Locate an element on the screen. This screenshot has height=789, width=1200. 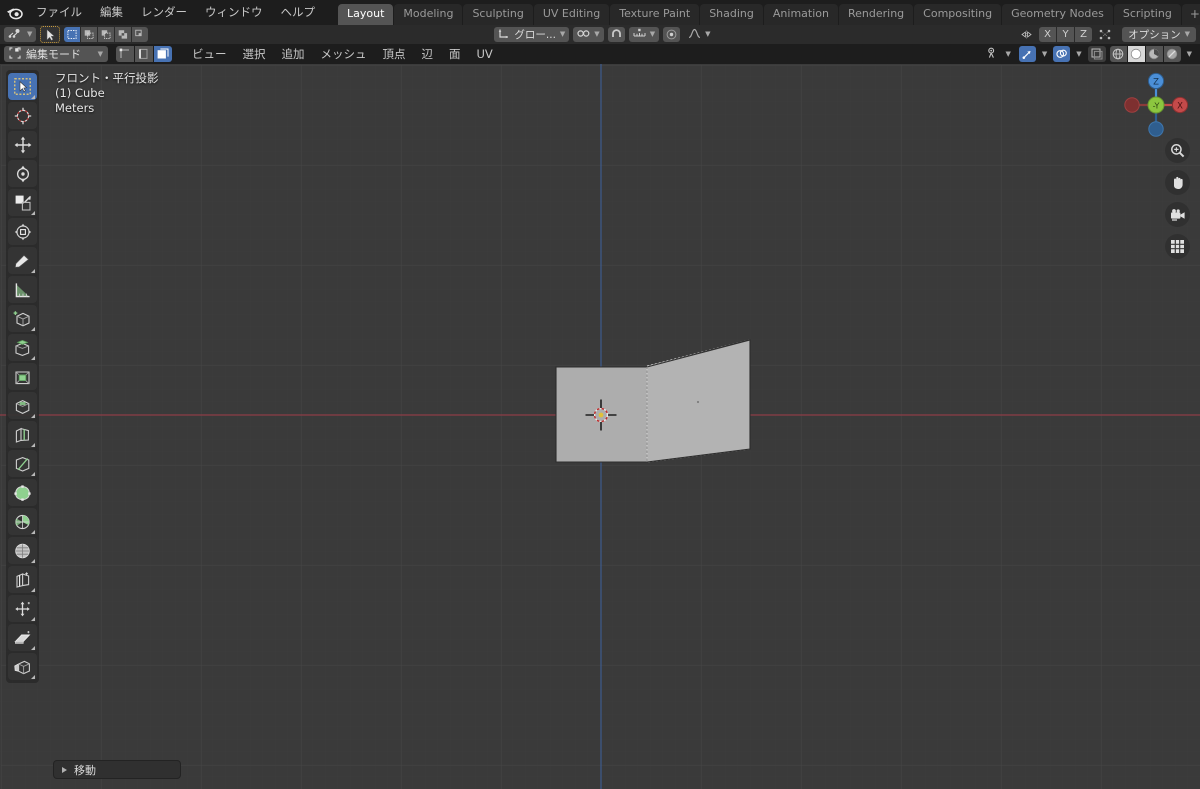
mesh-select-vertex is located at coordinates (125, 54).